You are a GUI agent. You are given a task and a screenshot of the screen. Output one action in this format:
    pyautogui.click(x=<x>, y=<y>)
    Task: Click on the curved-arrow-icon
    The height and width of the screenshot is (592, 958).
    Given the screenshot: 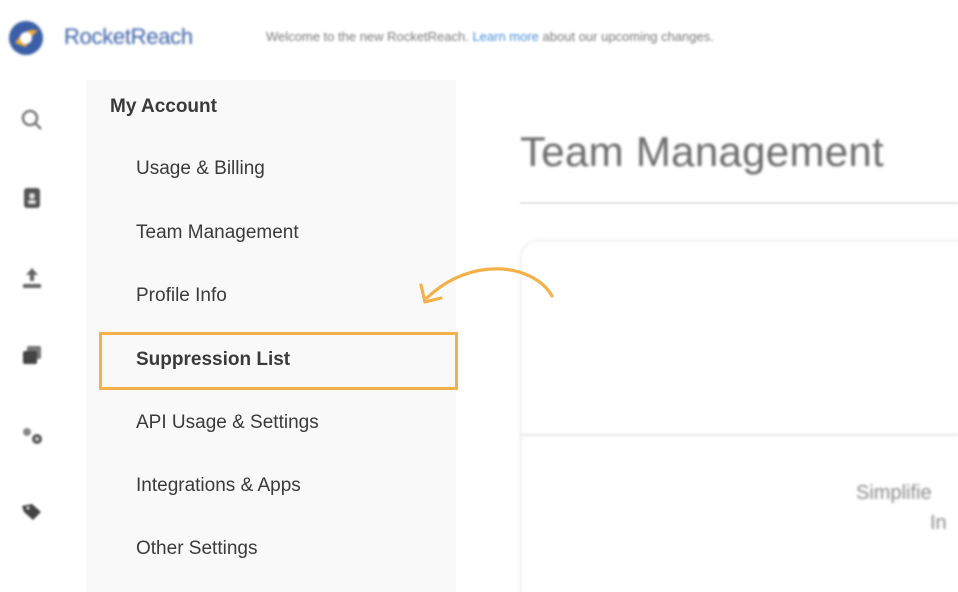 What is the action you would take?
    pyautogui.click(x=486, y=285)
    